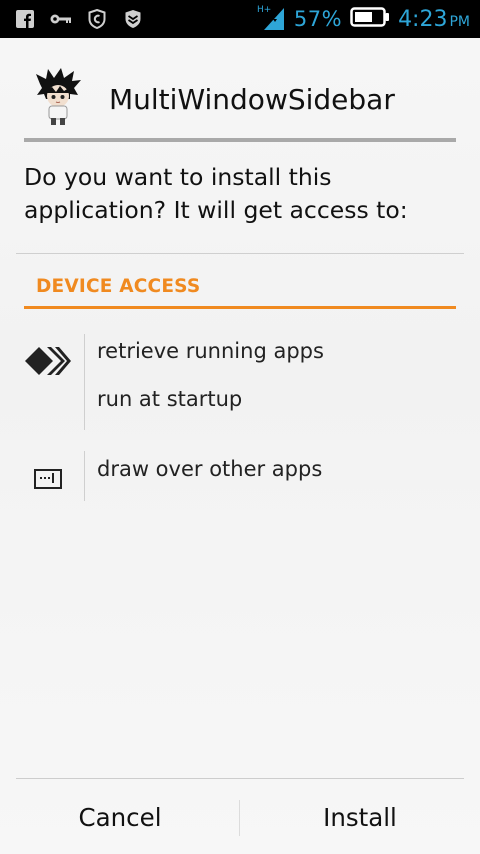 This screenshot has width=480, height=854. Describe the element at coordinates (459, 21) in the screenshot. I see `clock-ampm: PM` at that location.